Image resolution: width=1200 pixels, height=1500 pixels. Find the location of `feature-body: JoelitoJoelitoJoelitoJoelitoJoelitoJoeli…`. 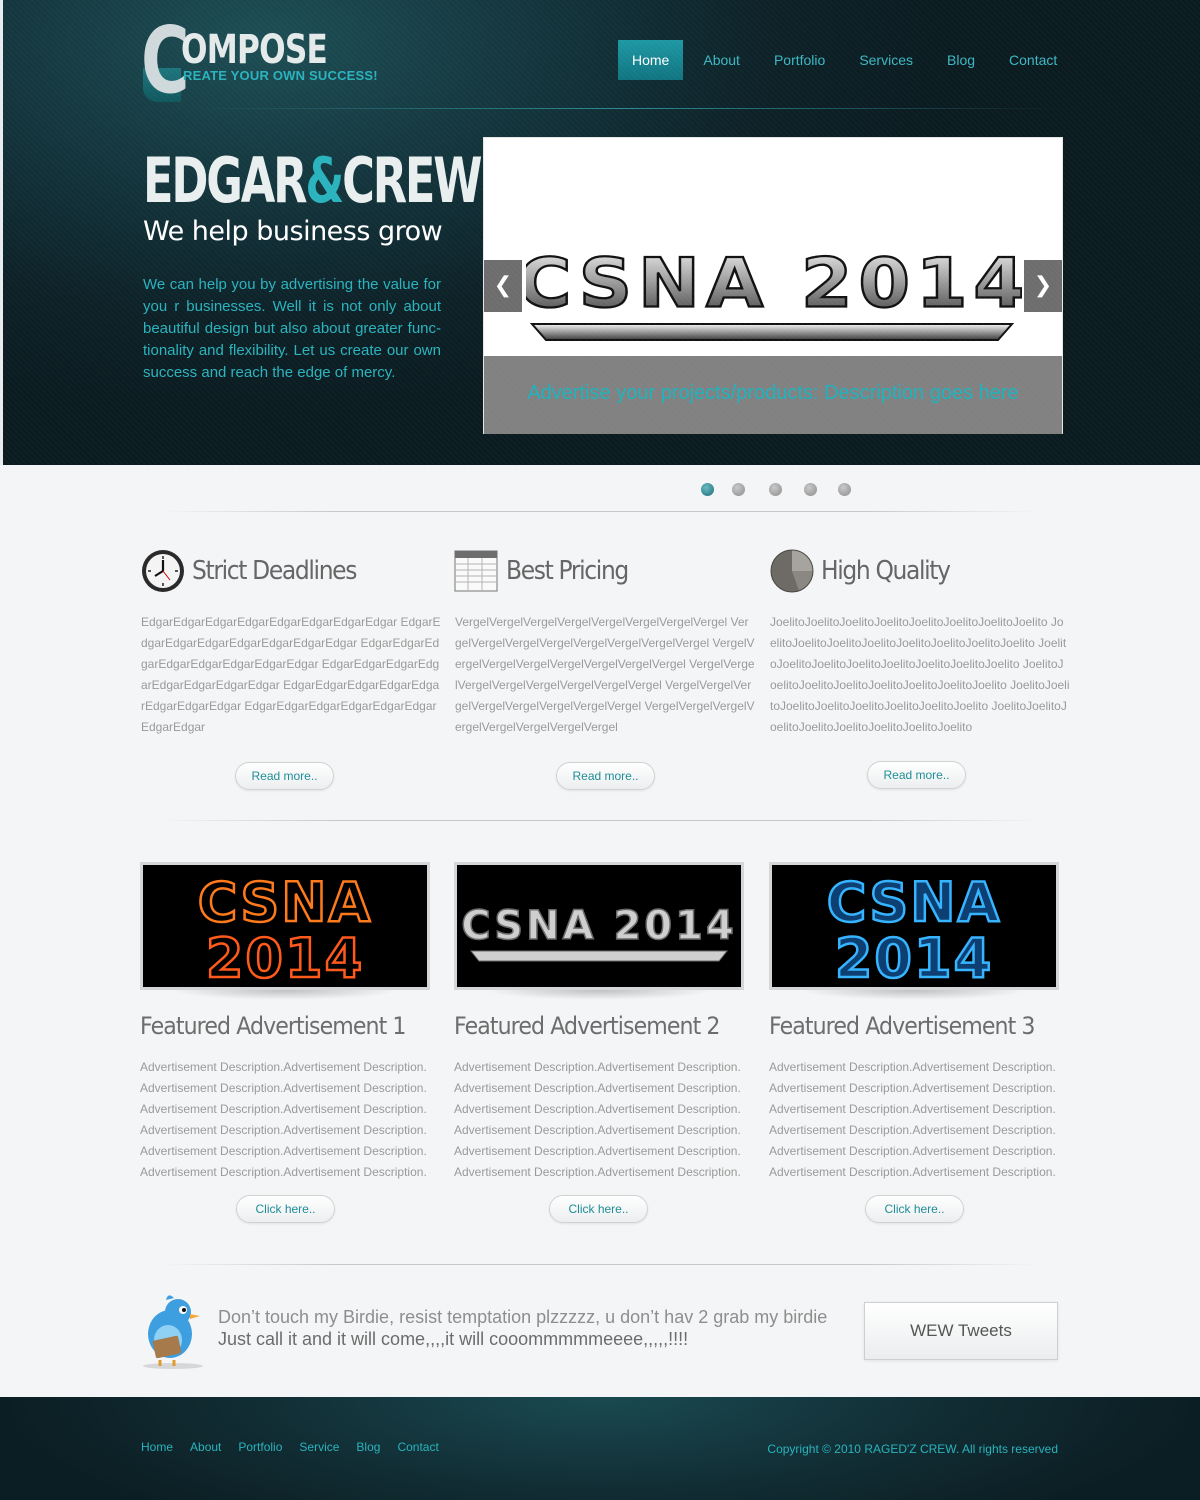

feature-body: JoelitoJoelitoJoelitoJoelitoJoelitoJoeli… is located at coordinates (920, 674).